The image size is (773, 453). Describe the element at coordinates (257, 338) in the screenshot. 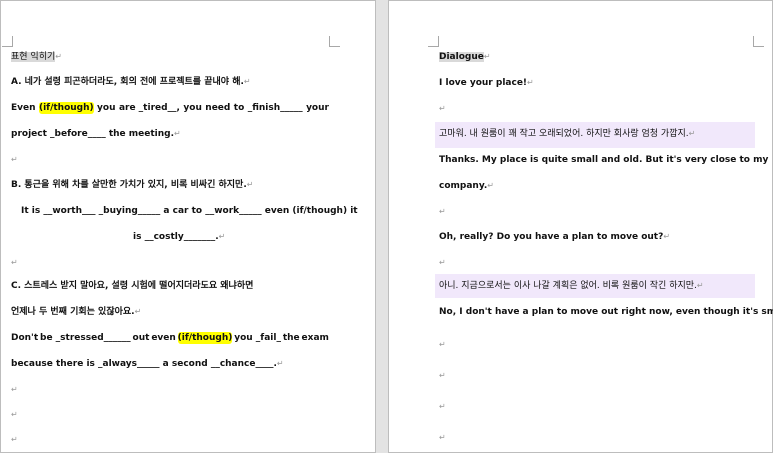

I see `blank-fail: you _fail_` at that location.